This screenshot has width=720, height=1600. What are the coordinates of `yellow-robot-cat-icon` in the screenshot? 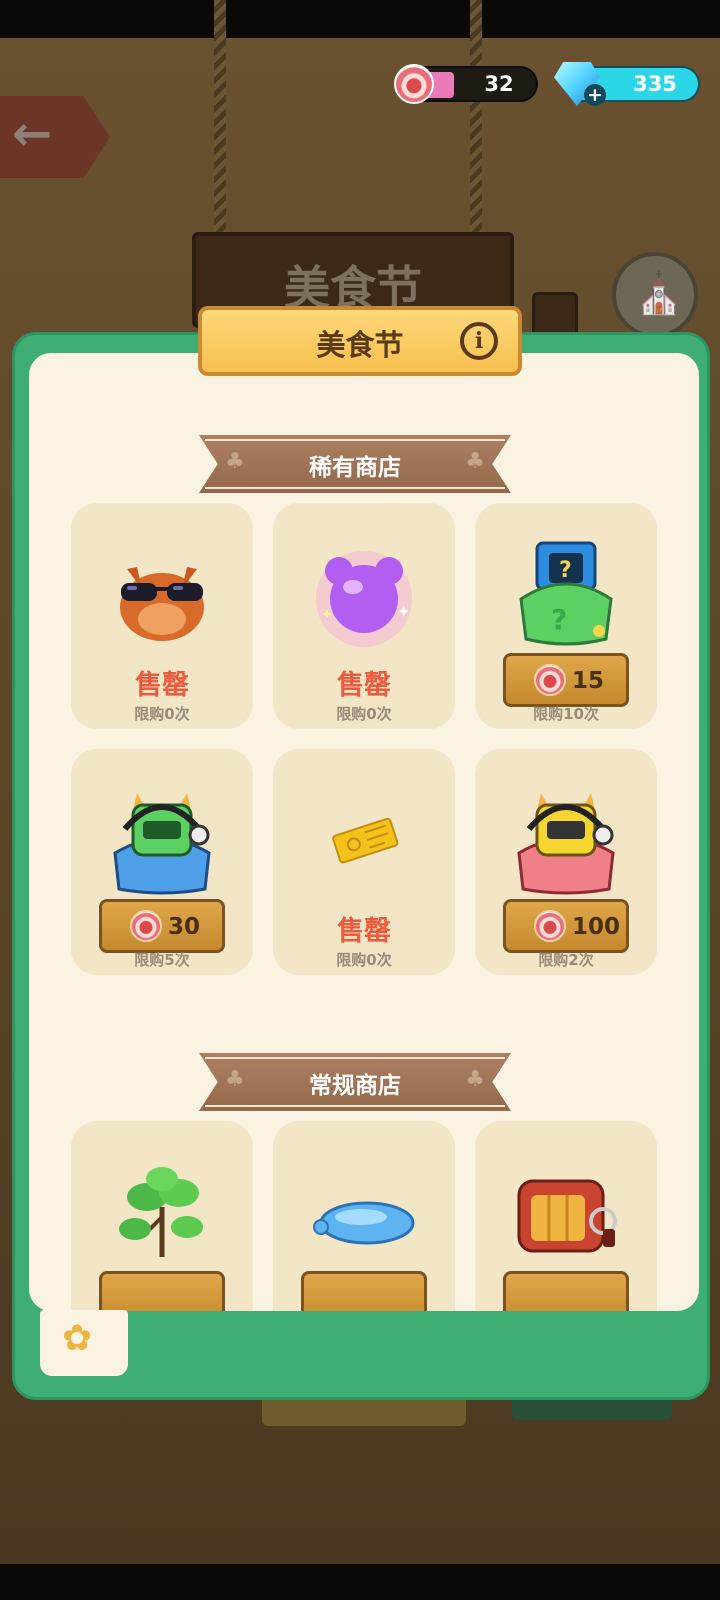 It's located at (566, 844).